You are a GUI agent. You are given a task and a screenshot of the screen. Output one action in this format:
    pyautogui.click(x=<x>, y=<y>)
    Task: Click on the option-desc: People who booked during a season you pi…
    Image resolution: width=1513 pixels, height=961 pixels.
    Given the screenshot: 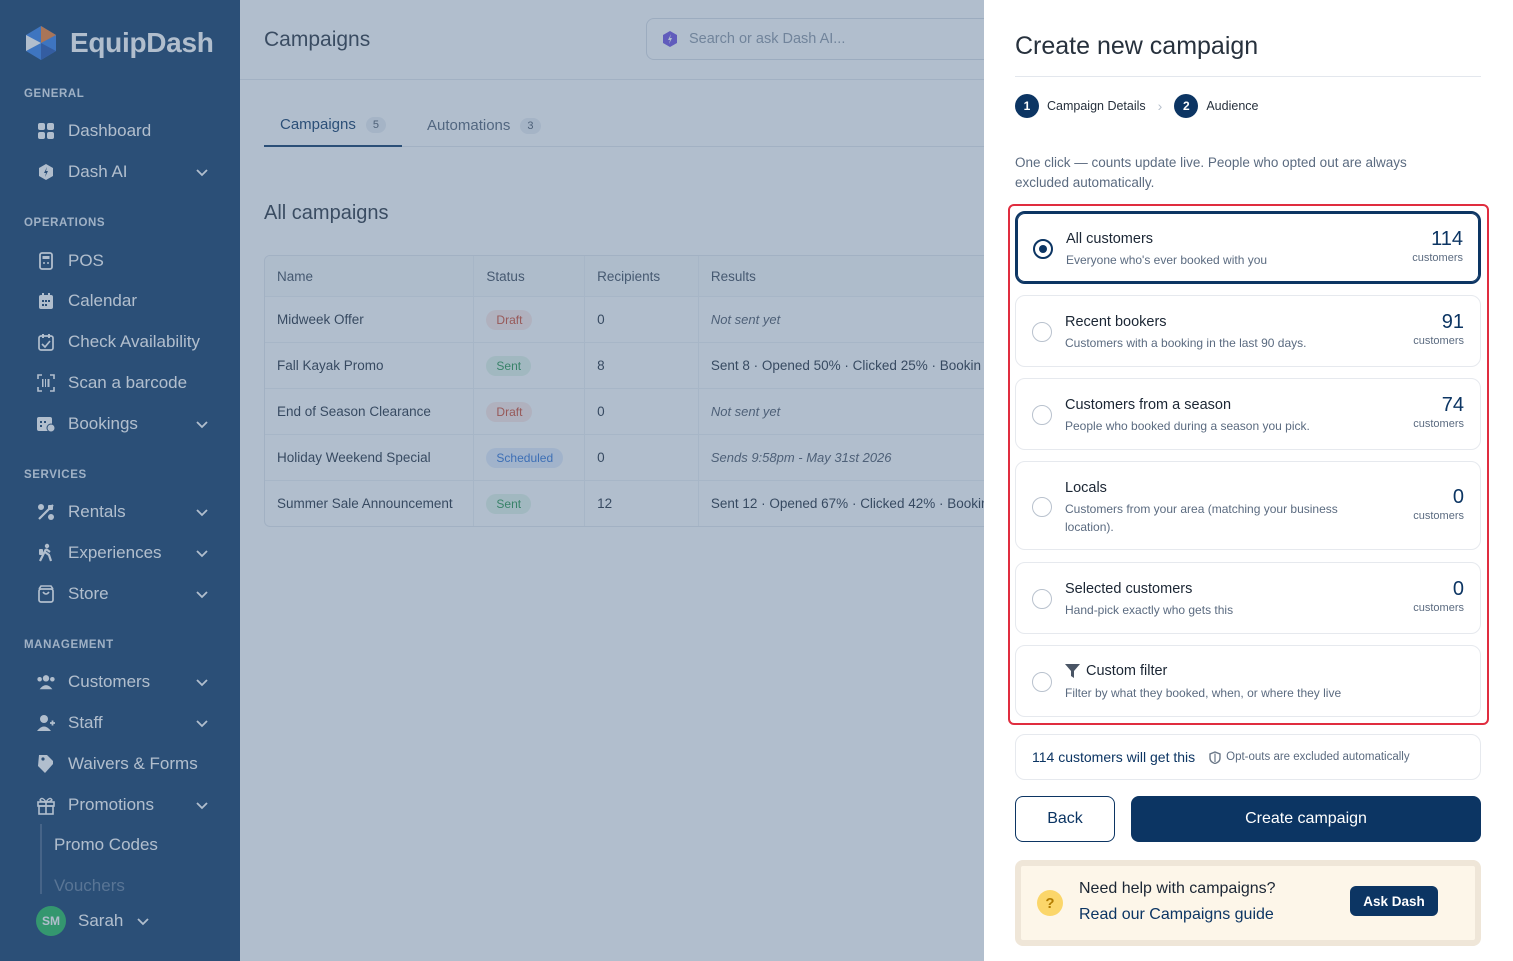 What is the action you would take?
    pyautogui.click(x=1187, y=426)
    